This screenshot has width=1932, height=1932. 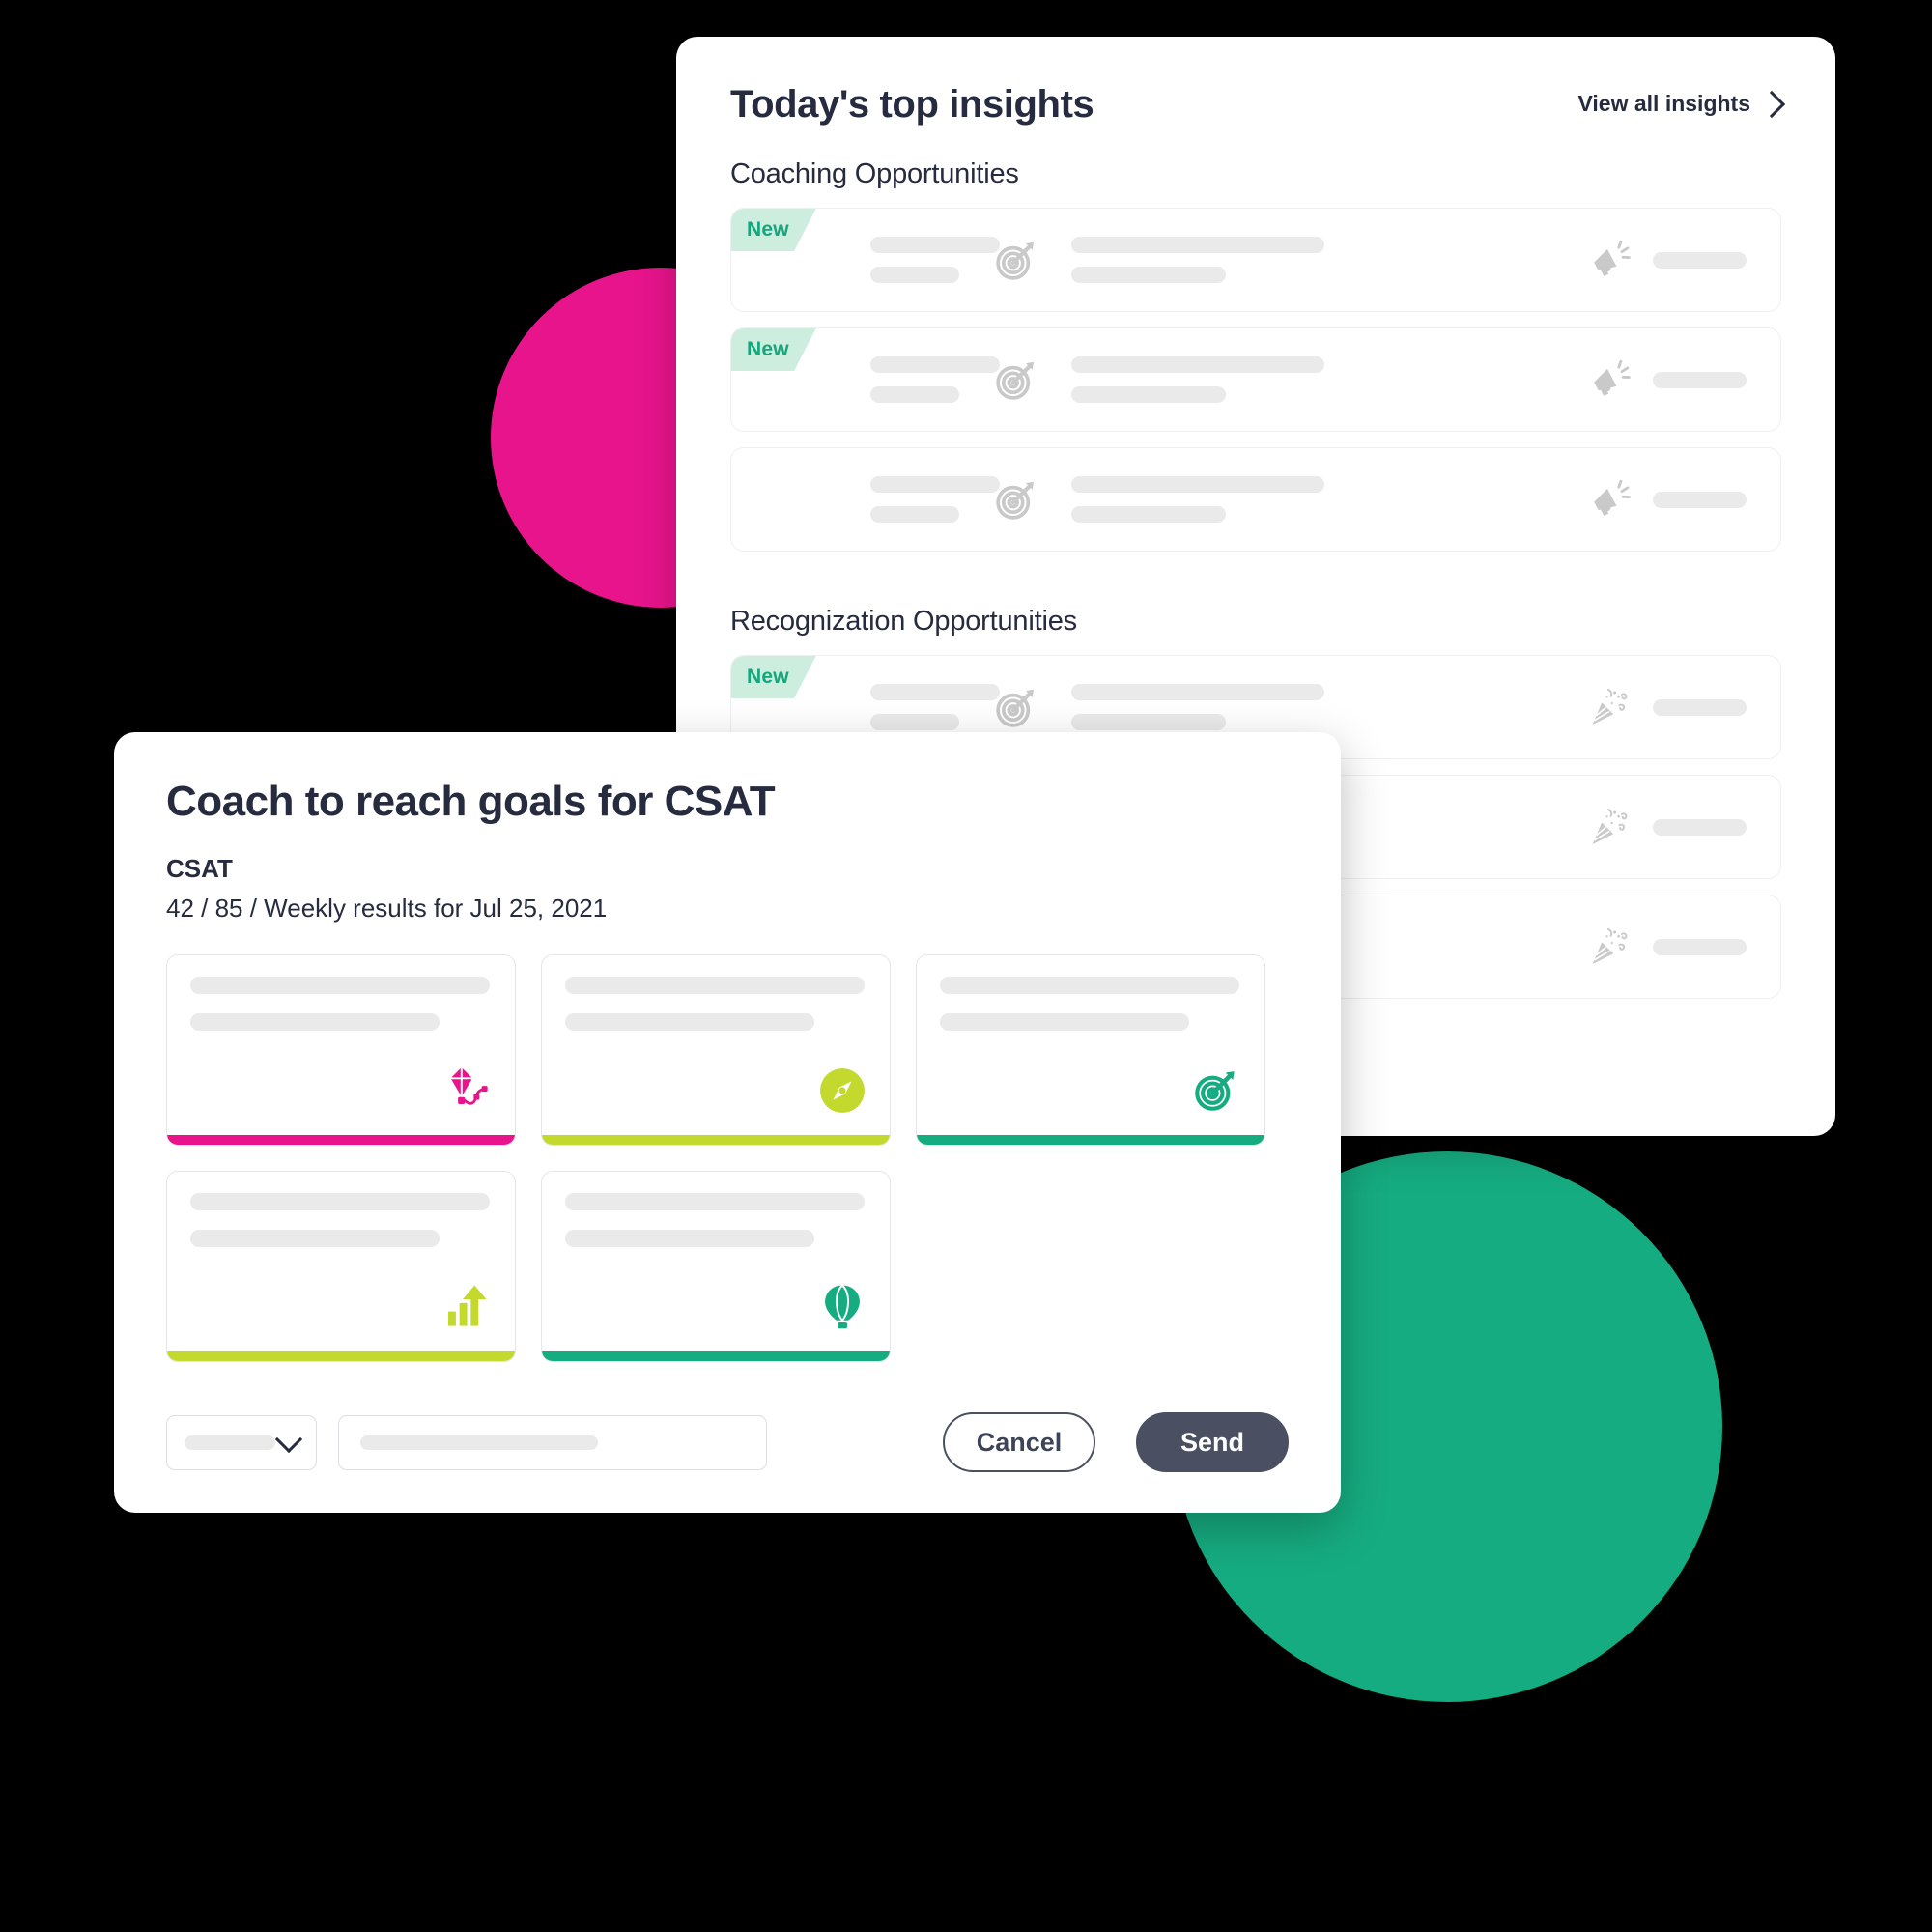 I want to click on modal-footer: Cancel Send, so click(x=727, y=1442).